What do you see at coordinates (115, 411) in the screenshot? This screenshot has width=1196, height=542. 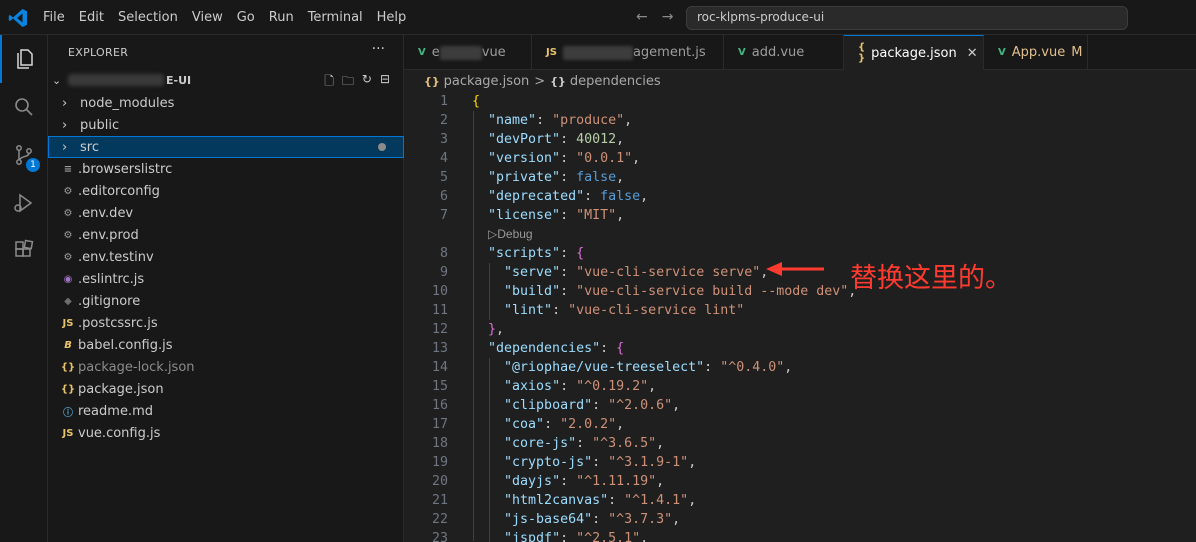 I see `tree-item-label: readme.md` at bounding box center [115, 411].